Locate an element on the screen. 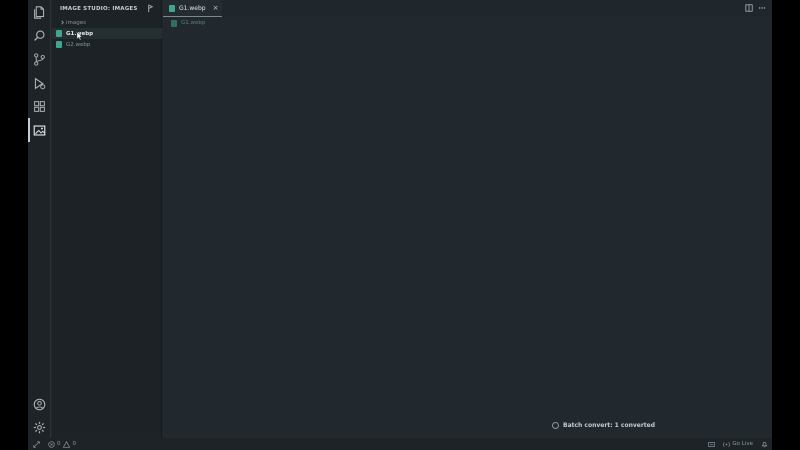 The image size is (800, 450). editor-actions is located at coordinates (755, 8).